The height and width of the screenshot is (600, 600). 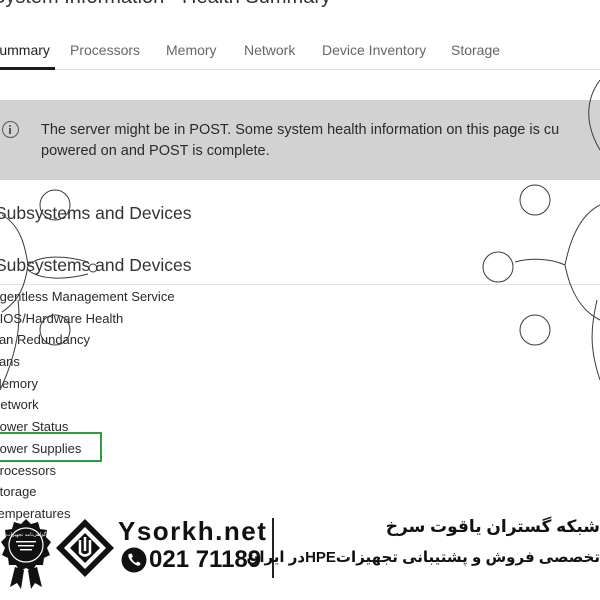 I want to click on company-name: شبکه گستران یاقوت سرخ, so click(x=492, y=526).